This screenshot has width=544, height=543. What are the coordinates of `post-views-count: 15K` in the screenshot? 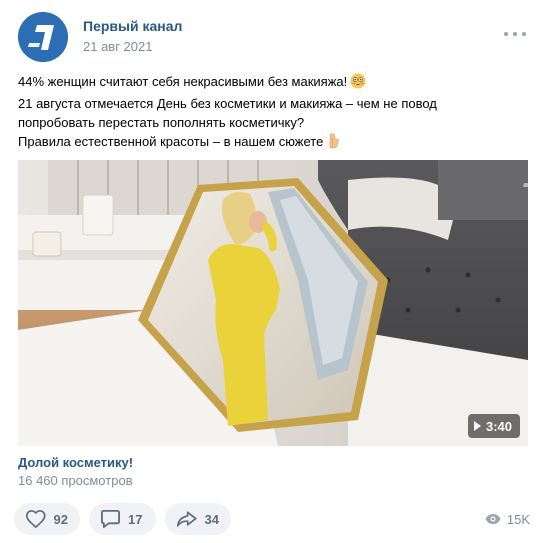 It's located at (518, 519).